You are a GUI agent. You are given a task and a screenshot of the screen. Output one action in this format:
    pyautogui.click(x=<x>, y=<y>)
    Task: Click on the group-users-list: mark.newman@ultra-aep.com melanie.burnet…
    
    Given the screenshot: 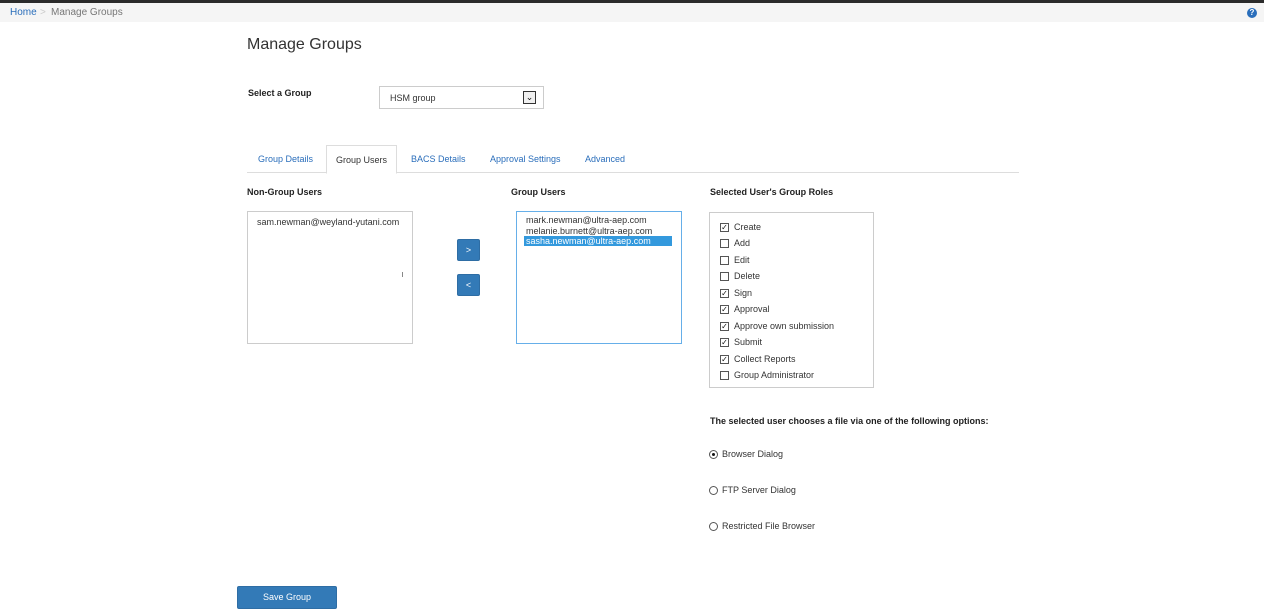 What is the action you would take?
    pyautogui.click(x=599, y=277)
    